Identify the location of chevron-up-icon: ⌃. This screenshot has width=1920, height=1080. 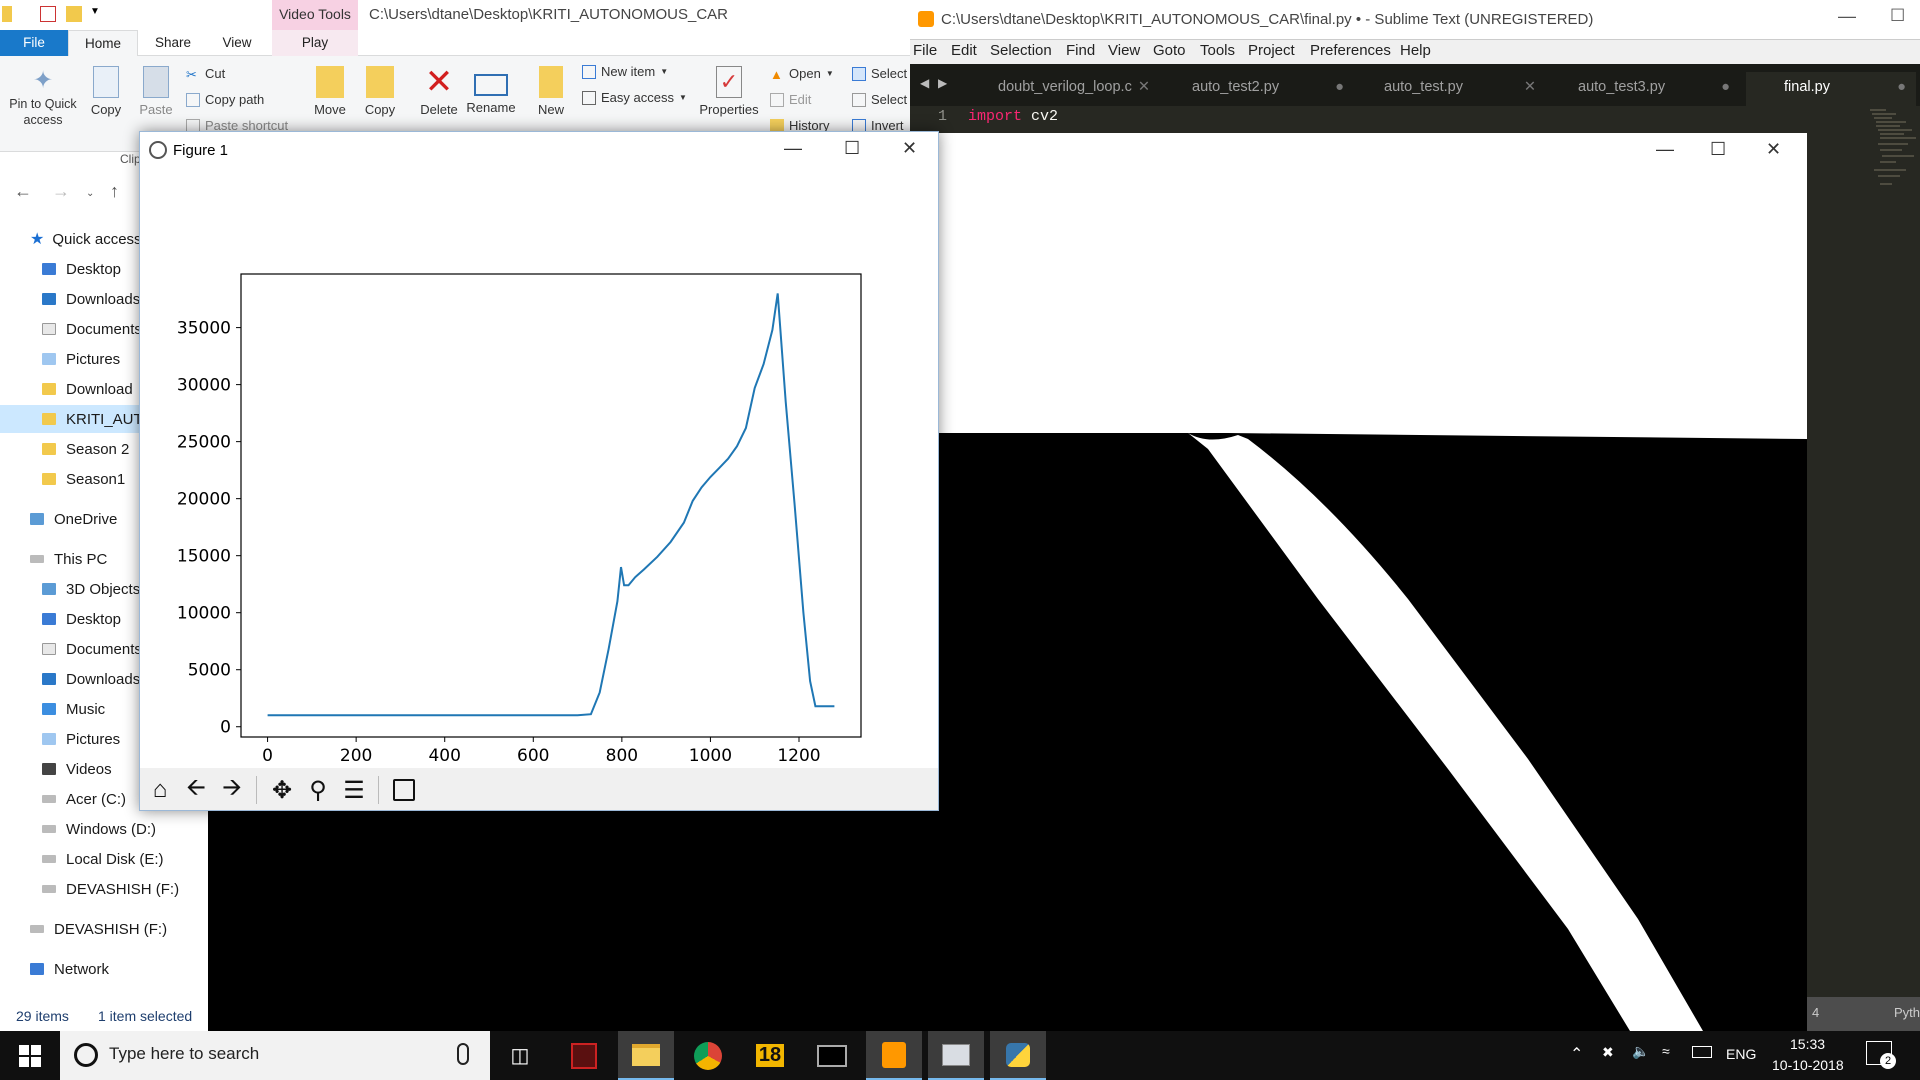
(1576, 1054).